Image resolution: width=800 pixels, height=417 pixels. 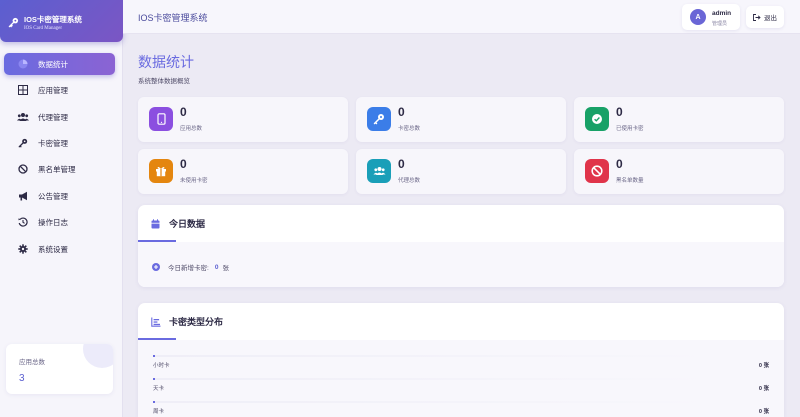 I want to click on distribution-row: 天卡 0 张, so click(x=462, y=386).